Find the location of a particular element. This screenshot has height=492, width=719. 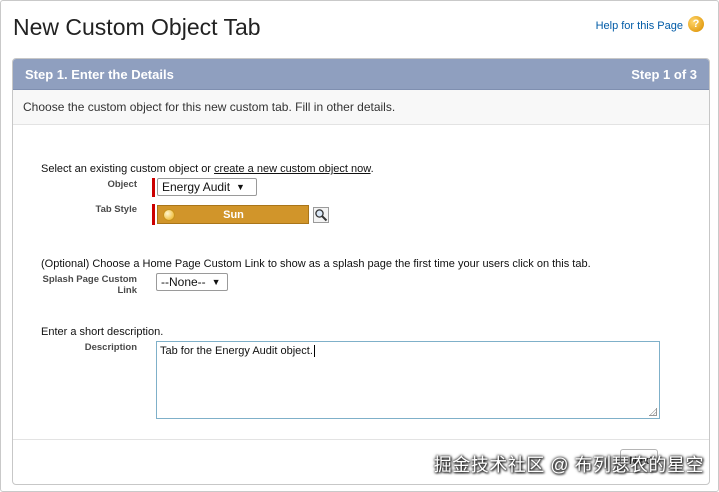

watermark: 掘金技术社区 @ 布列瑟农的星空 is located at coordinates (568, 465).